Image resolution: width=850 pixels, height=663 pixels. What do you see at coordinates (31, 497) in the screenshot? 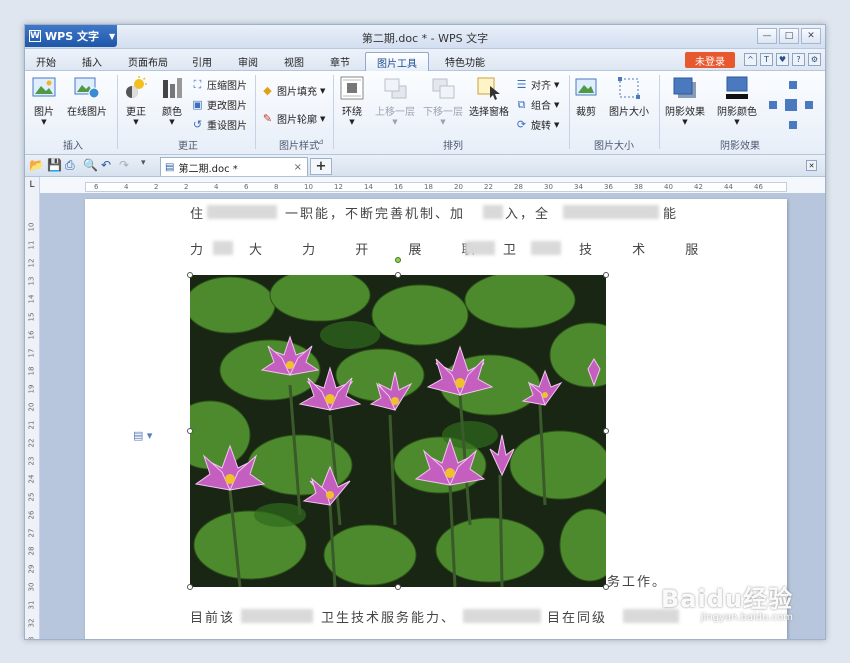
I see `ruler-tick-label: 25` at bounding box center [31, 497].